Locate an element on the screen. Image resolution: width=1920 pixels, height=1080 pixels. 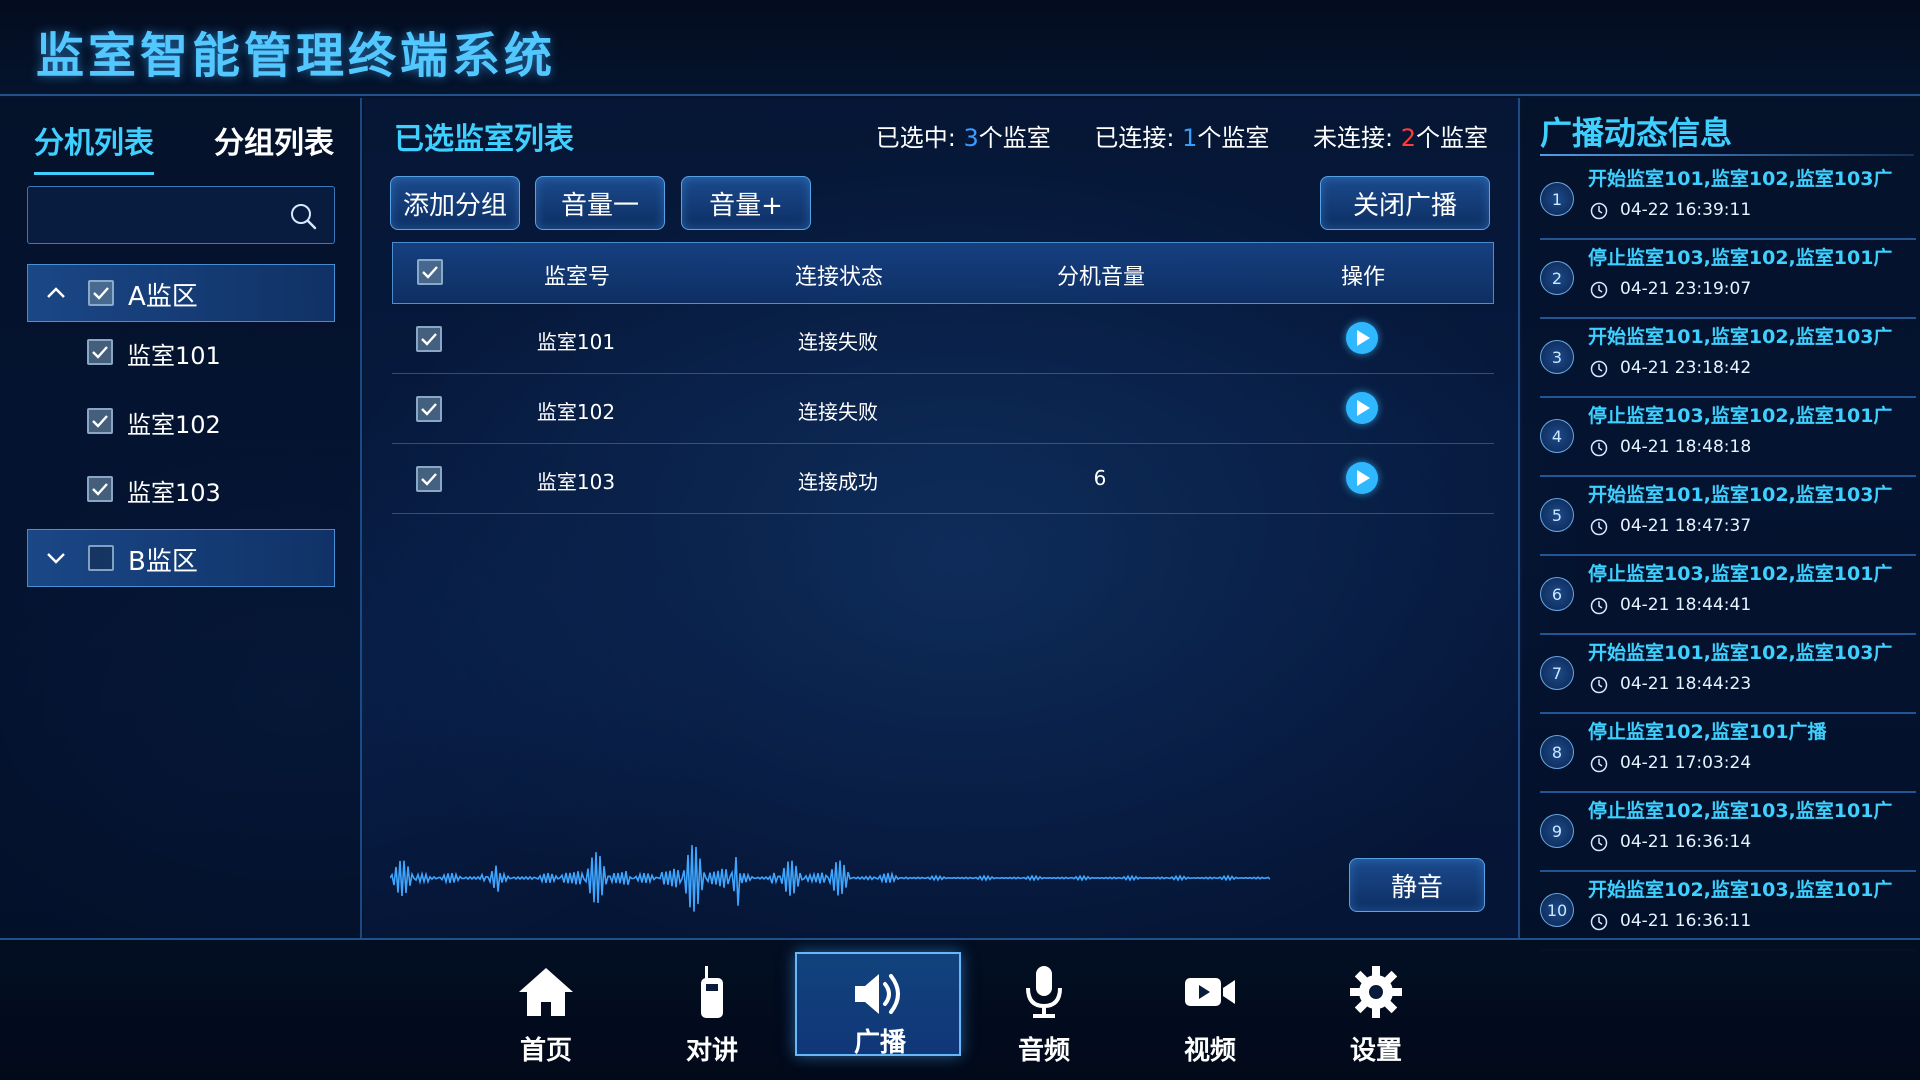
left-tabs: 分机列表 分组列表 is located at coordinates (181, 148).